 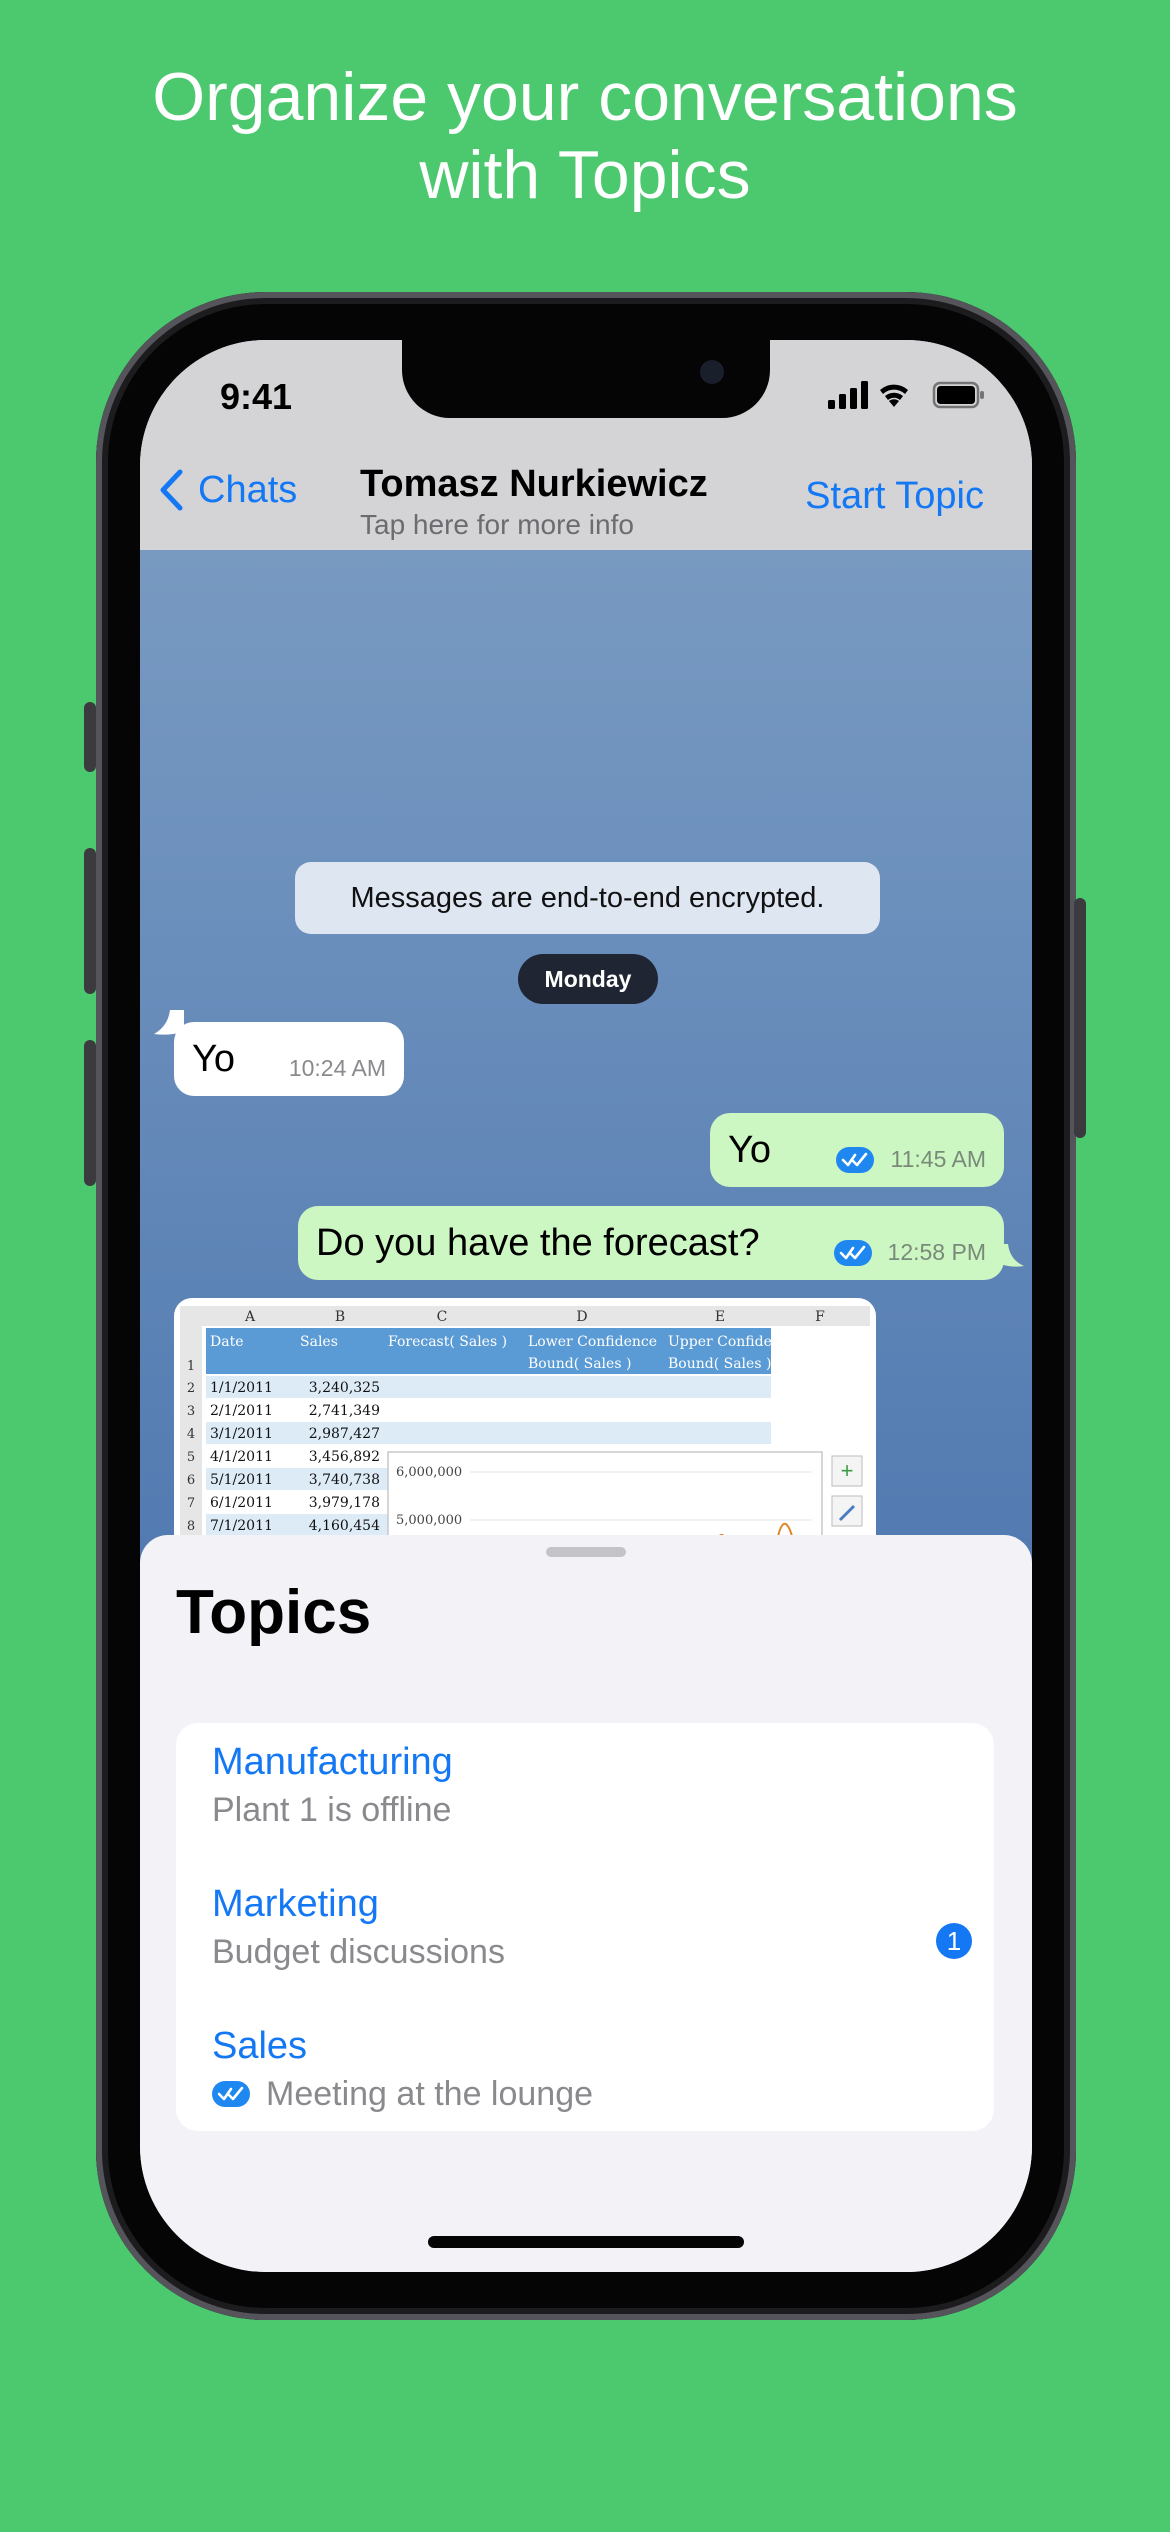 I want to click on notch, so click(x=586, y=379).